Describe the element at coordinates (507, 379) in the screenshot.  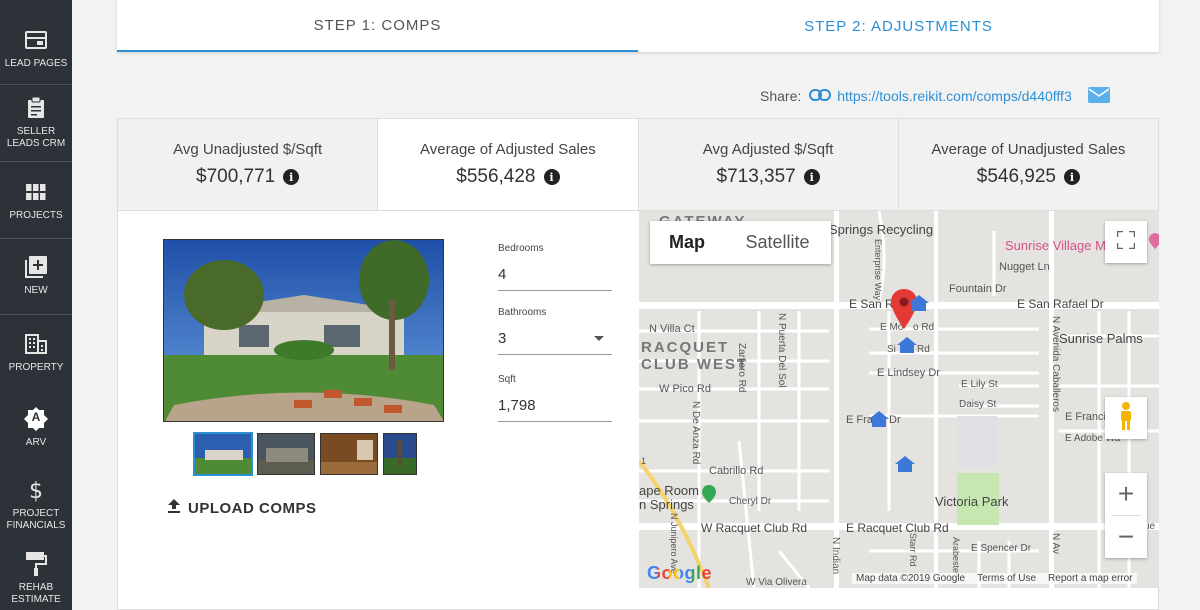
I see `sqft-label: Sqft` at that location.